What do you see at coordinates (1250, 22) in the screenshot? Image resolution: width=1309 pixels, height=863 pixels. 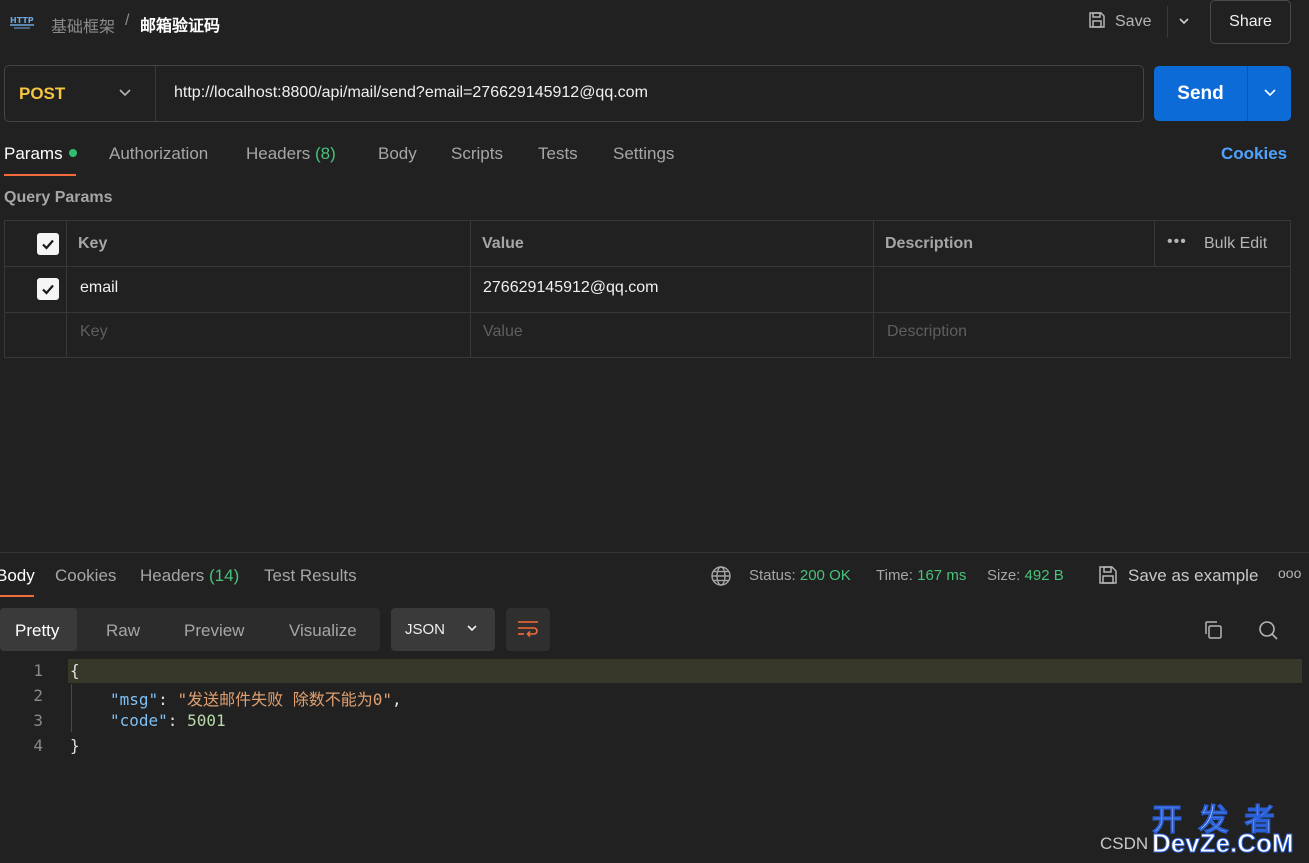 I see `share-button: Share` at bounding box center [1250, 22].